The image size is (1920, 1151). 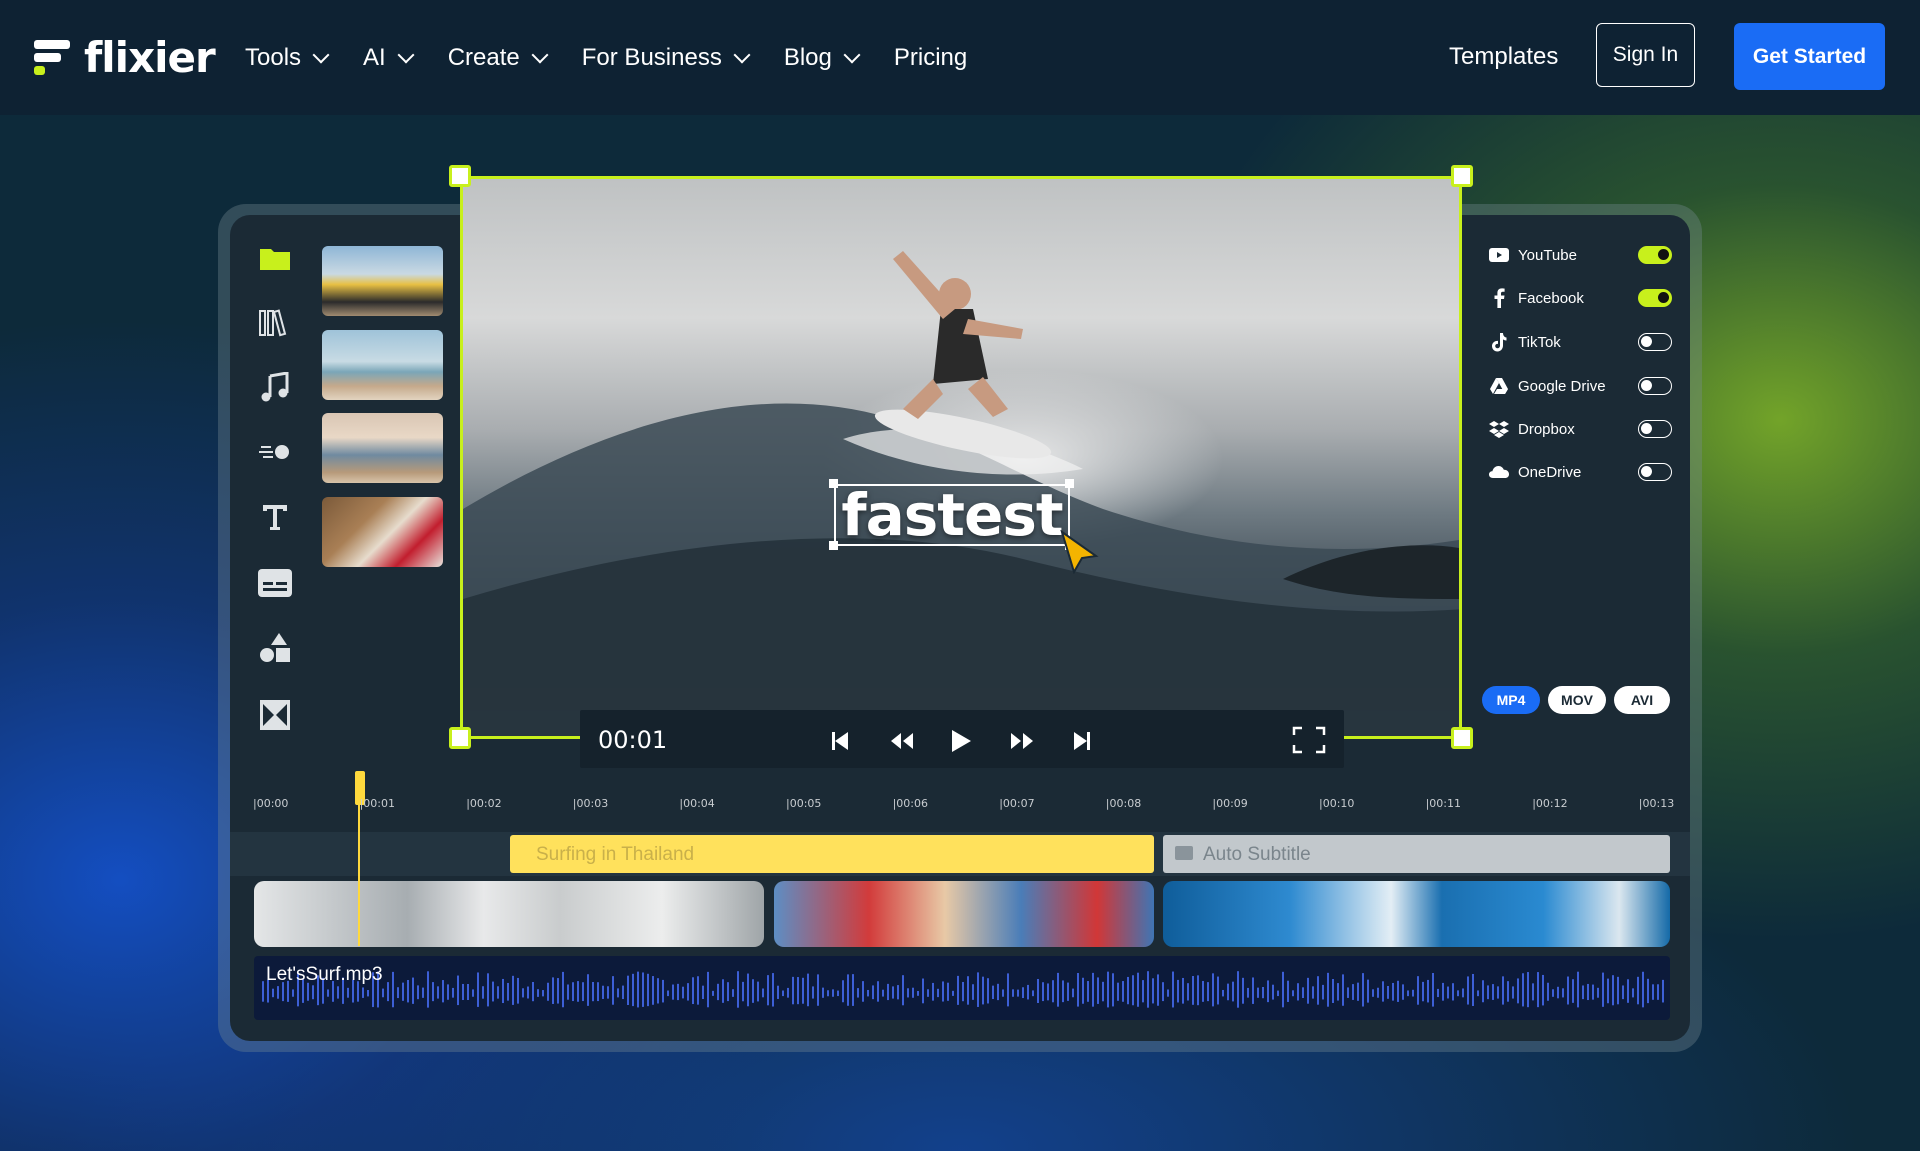 I want to click on nav-for-business: For Business, so click(x=666, y=58).